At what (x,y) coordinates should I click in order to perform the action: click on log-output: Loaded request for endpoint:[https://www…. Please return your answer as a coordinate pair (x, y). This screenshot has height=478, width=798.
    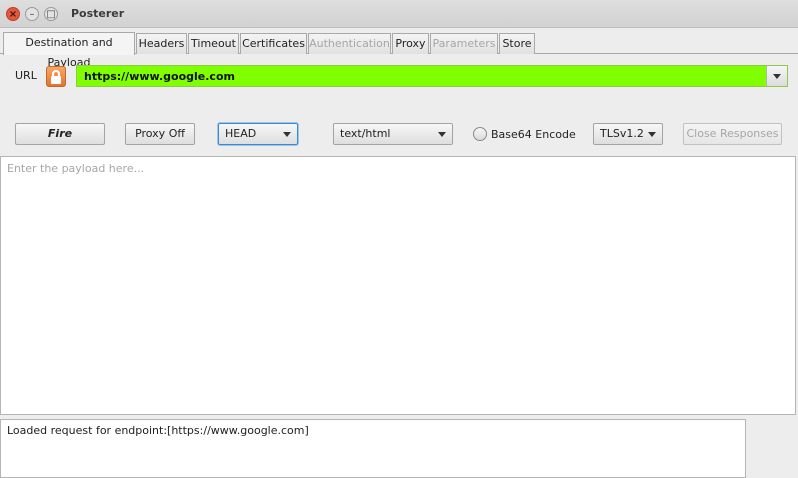
    Looking at the image, I should click on (373, 448).